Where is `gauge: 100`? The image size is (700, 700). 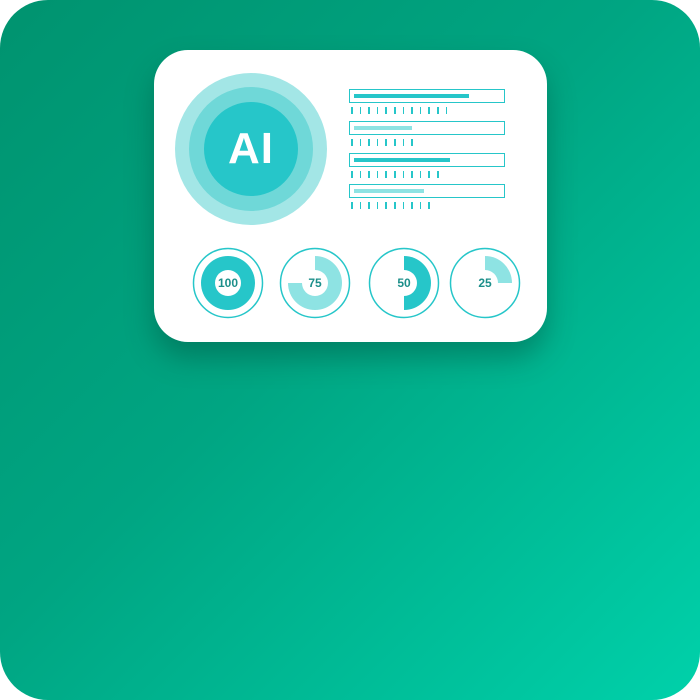
gauge: 100 is located at coordinates (228, 283).